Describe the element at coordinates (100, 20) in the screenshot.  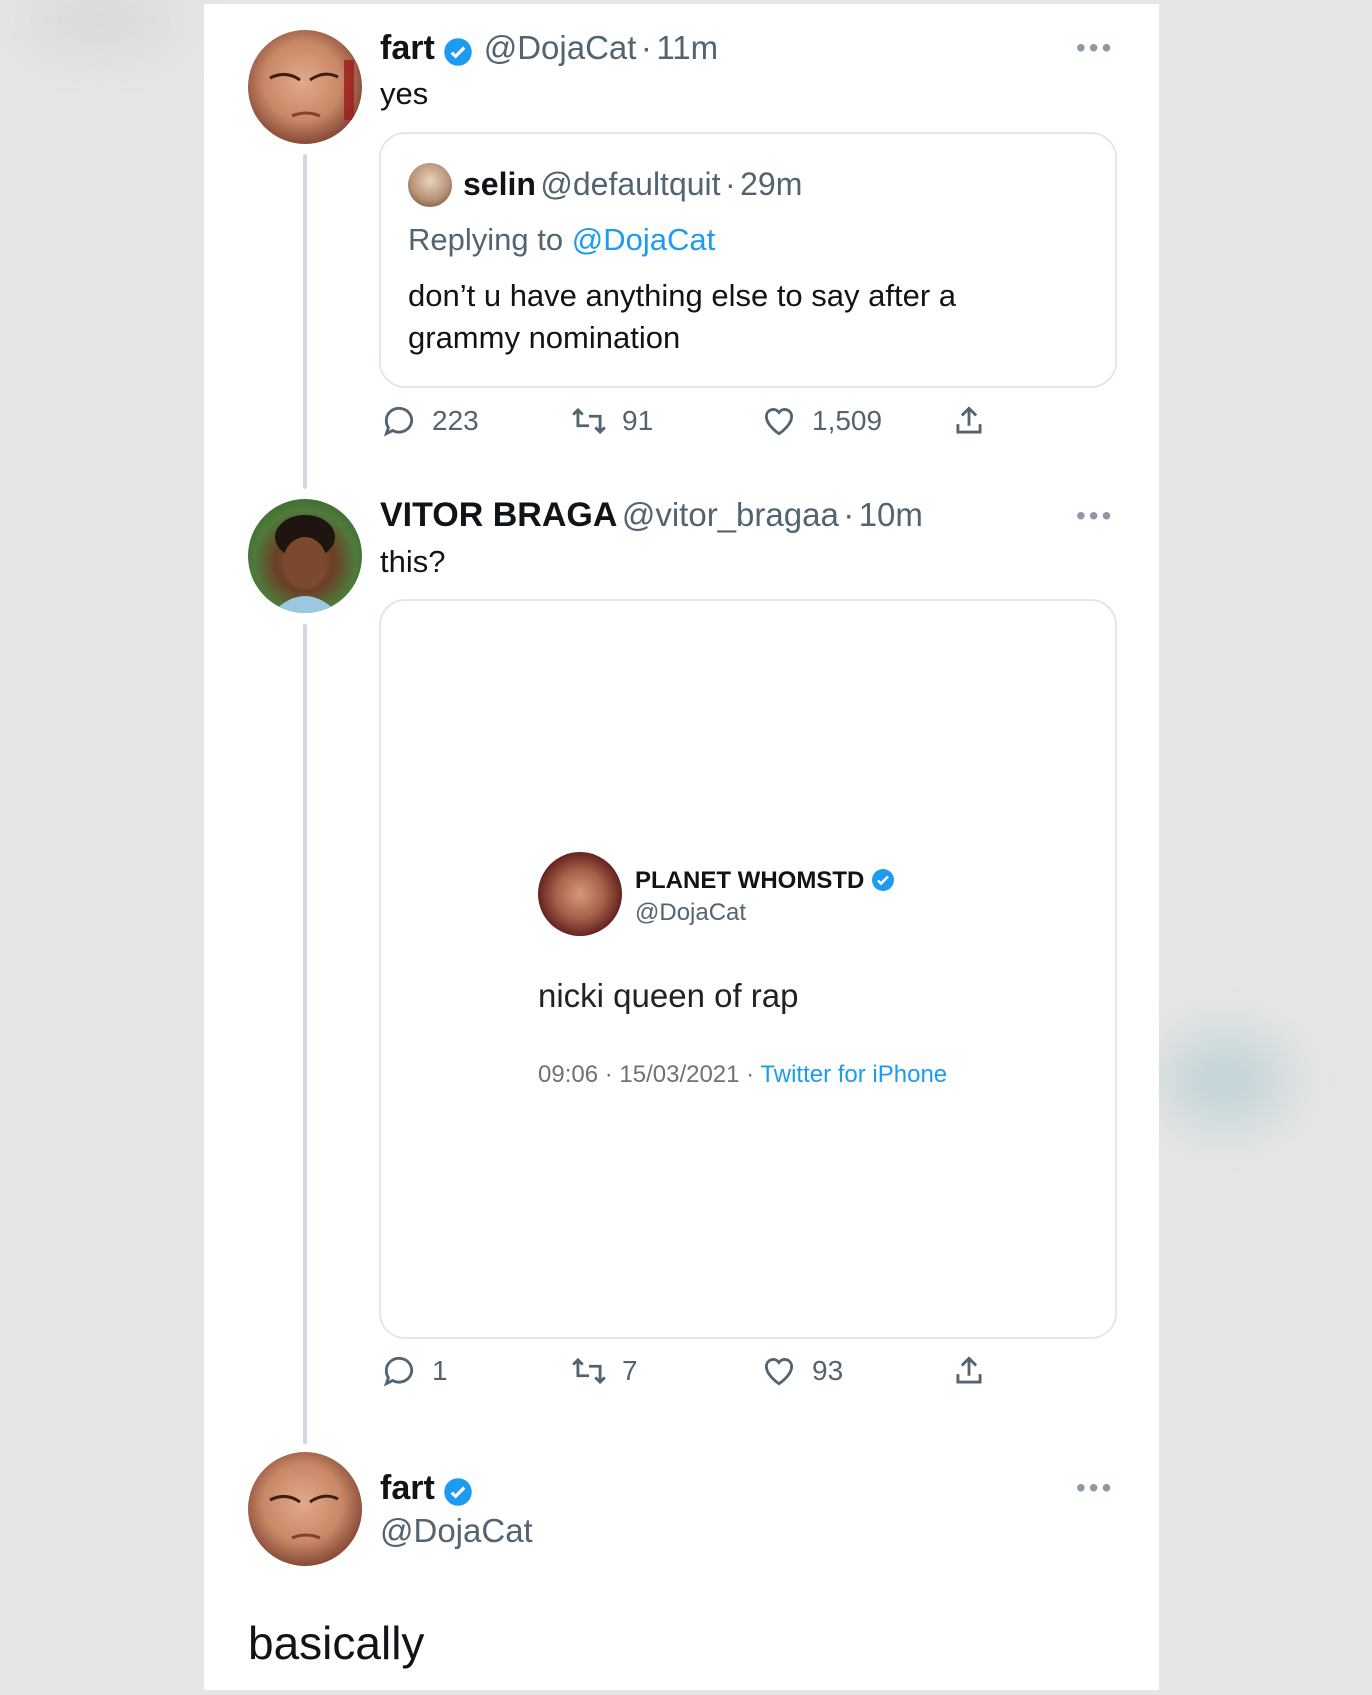
I see `background-blur` at that location.